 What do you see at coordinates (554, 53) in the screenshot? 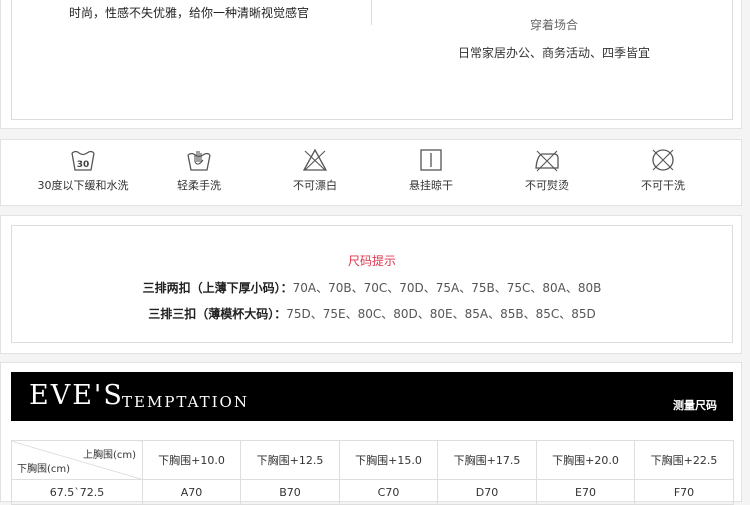
I see `occasion-text: 日常家居办公、商务活动、四季皆宜` at bounding box center [554, 53].